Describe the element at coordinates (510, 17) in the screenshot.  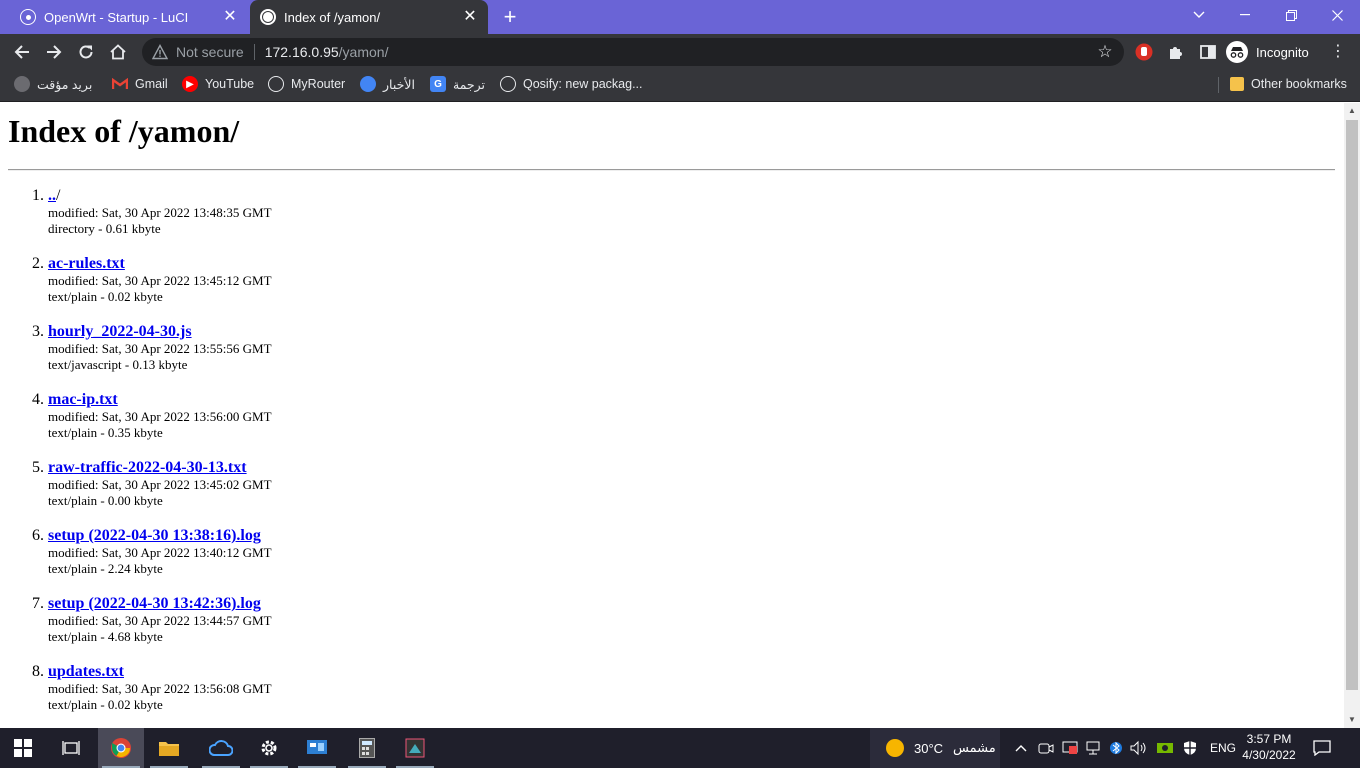
I see `new-tab-button: +` at that location.